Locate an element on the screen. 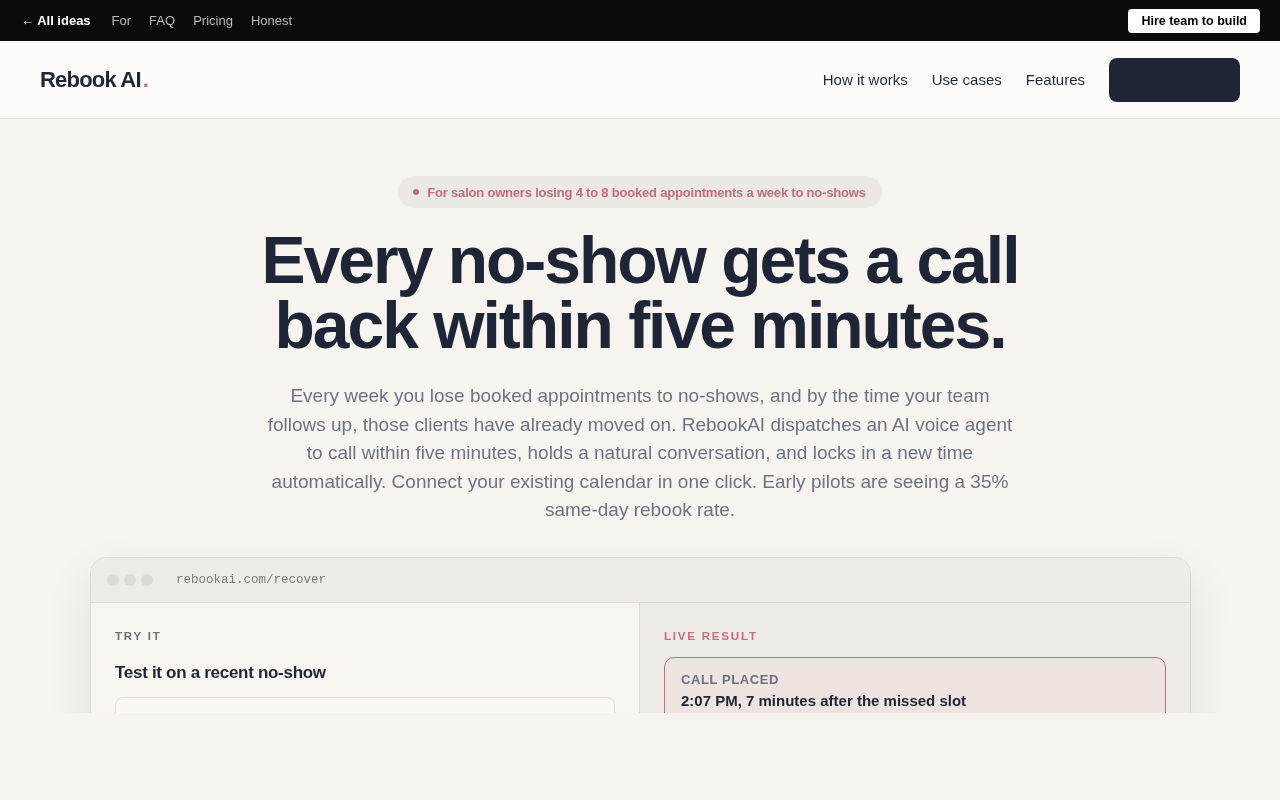 The height and width of the screenshot is (800, 1280). eyebrow-label: TRY IT is located at coordinates (139, 635).